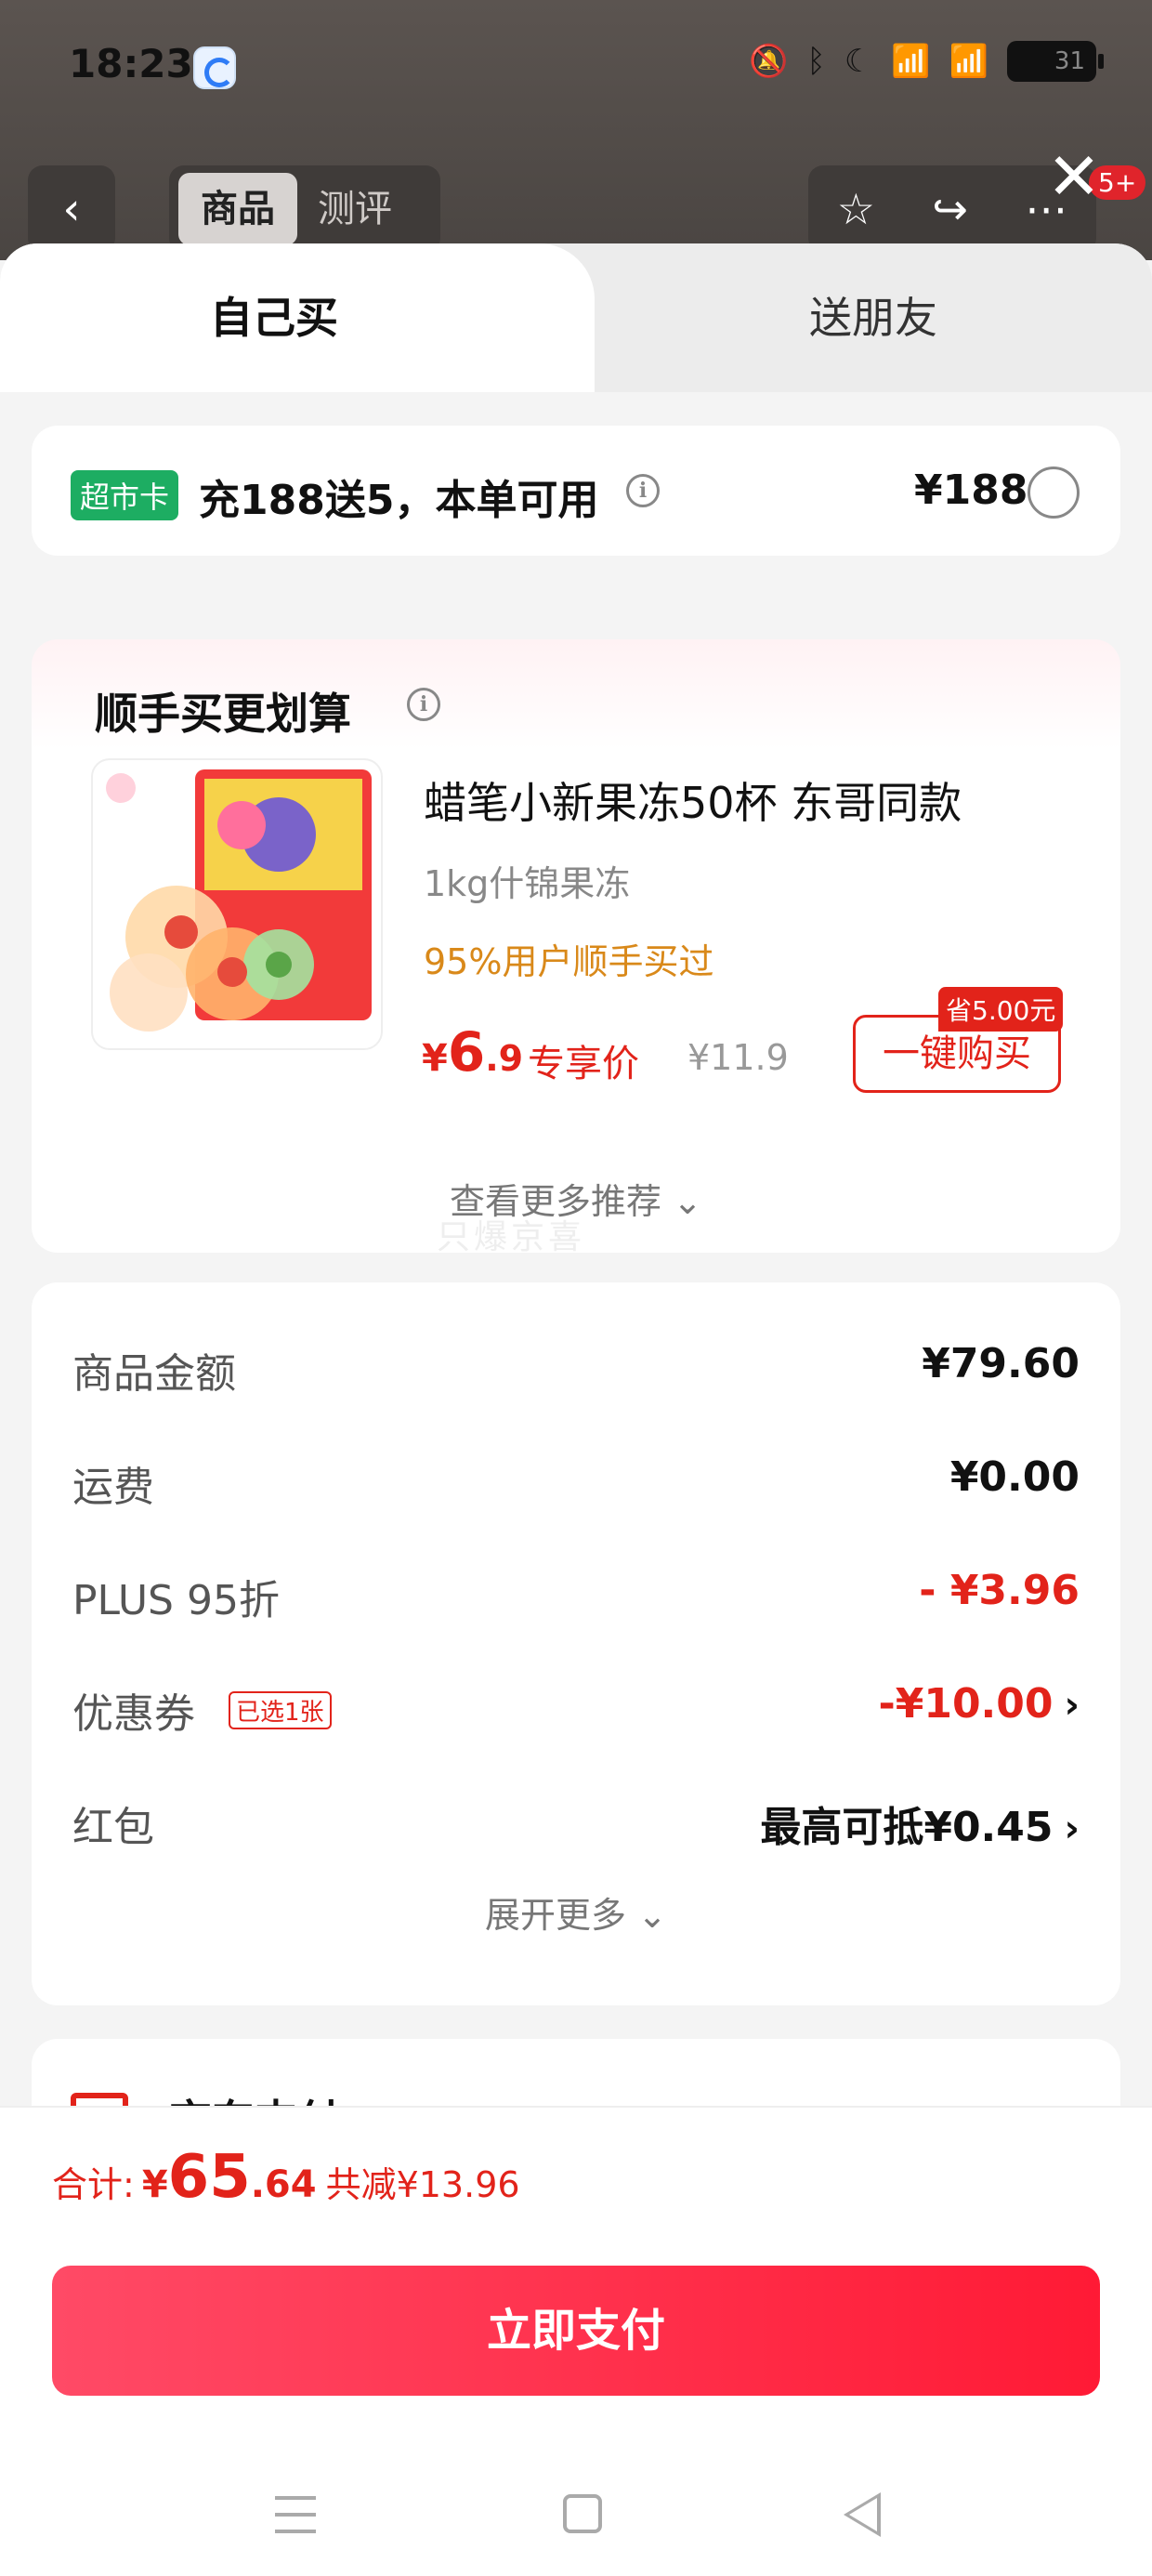  I want to click on product-price: ¥6.9, so click(472, 1052).